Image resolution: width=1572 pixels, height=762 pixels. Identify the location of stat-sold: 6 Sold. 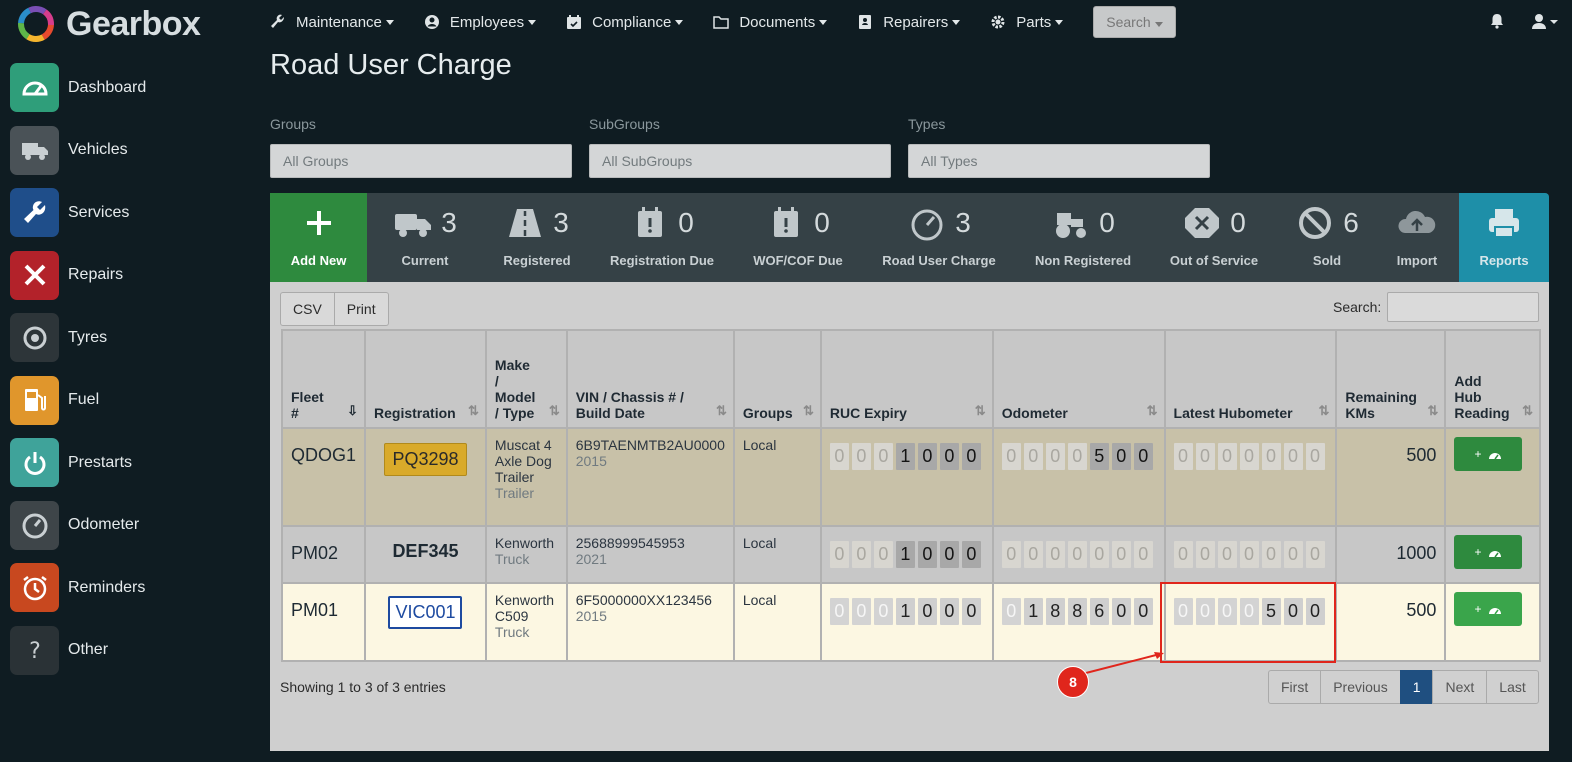
(1327, 237).